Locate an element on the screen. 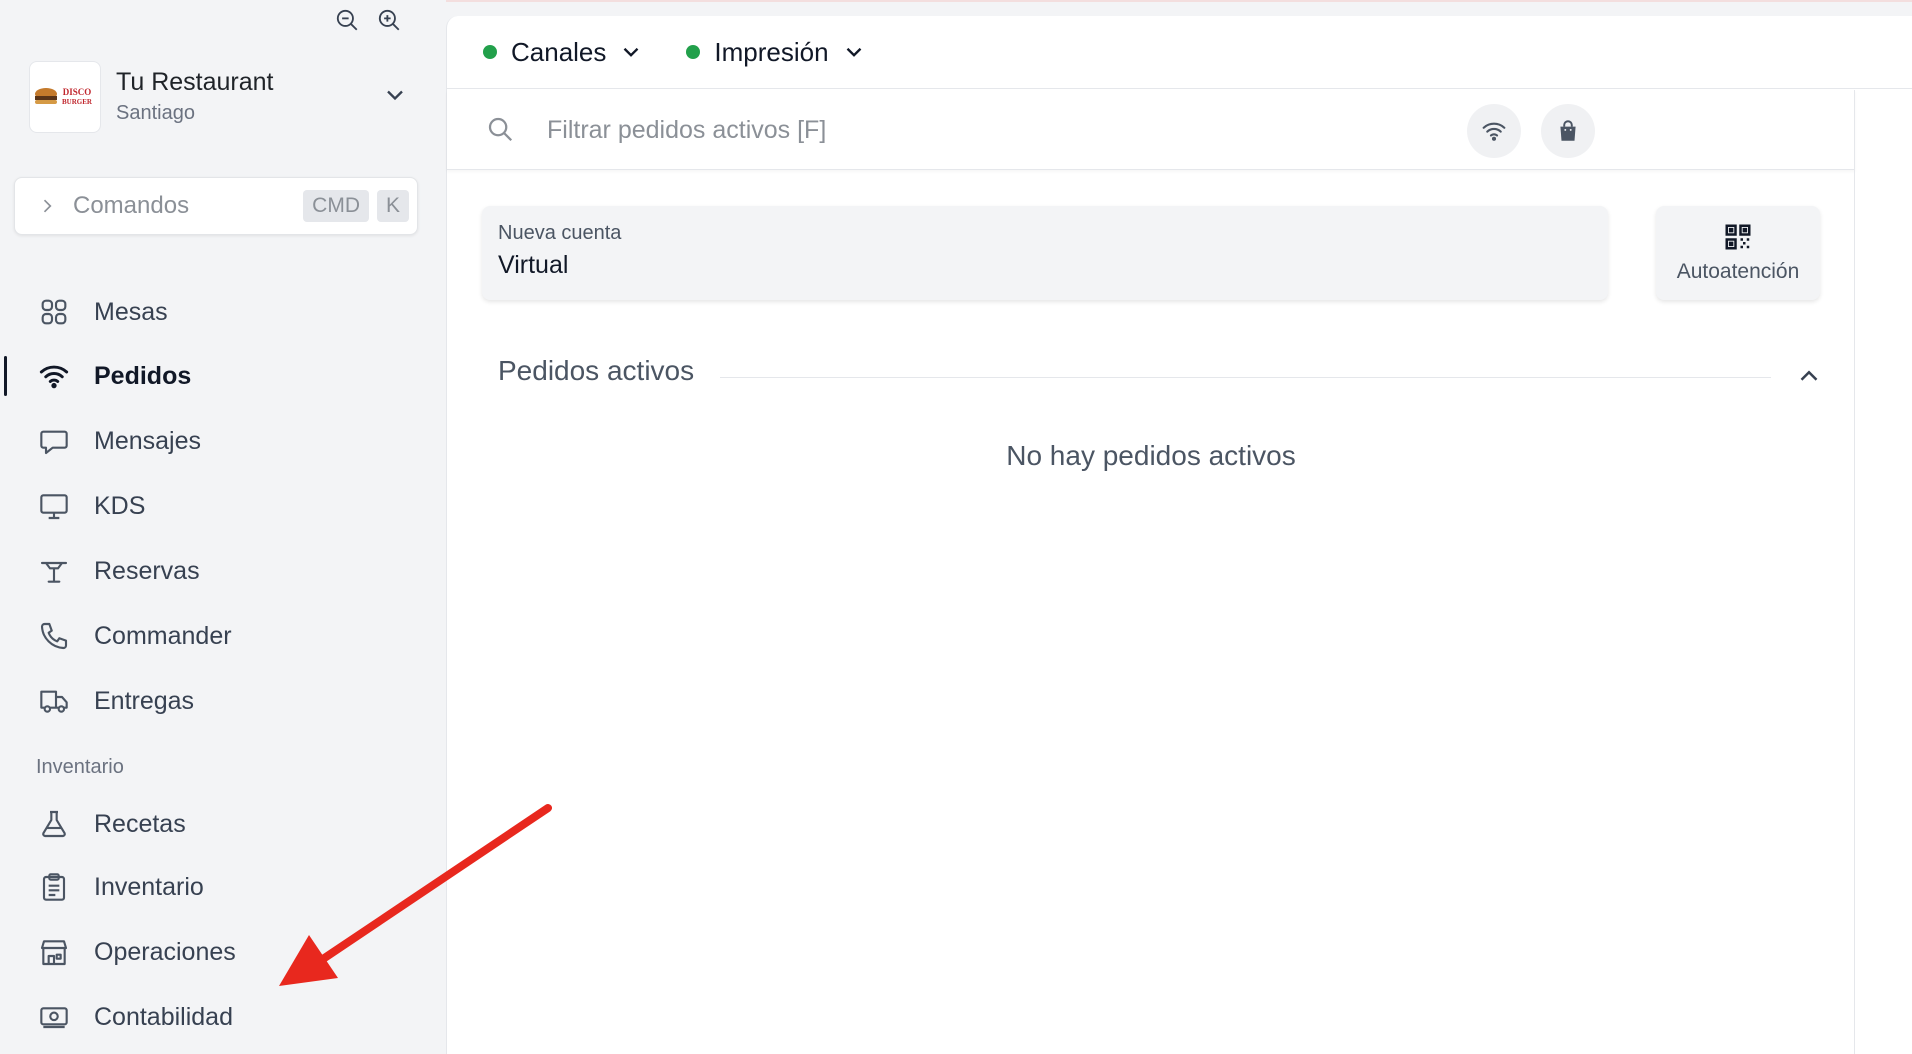 The width and height of the screenshot is (1912, 1054). printing-status-dot is located at coordinates (693, 52).